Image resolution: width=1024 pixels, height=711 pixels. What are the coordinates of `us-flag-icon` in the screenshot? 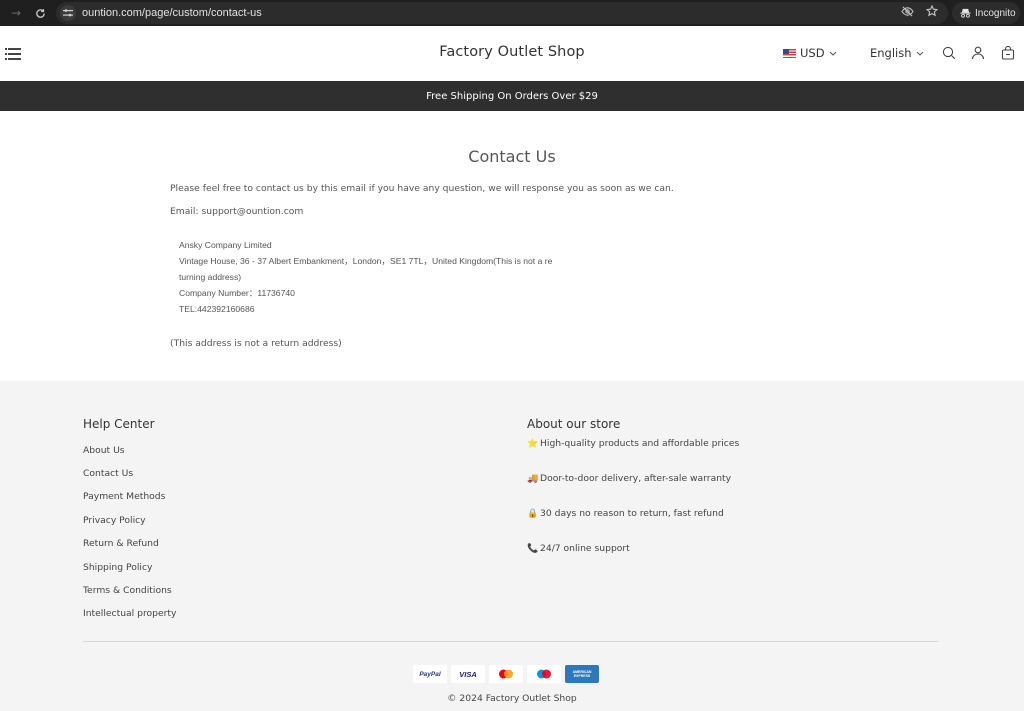 It's located at (789, 53).